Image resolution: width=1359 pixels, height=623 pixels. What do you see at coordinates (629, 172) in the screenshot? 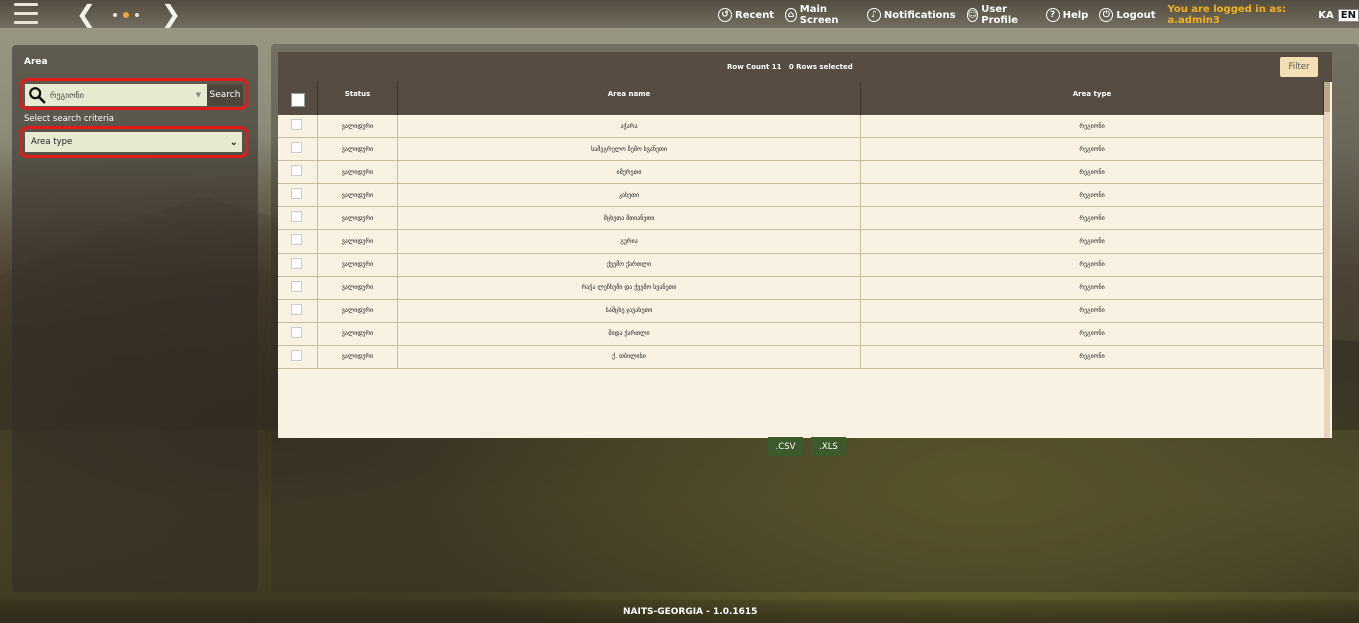
I see `area-name-cell: იმერეთი` at bounding box center [629, 172].